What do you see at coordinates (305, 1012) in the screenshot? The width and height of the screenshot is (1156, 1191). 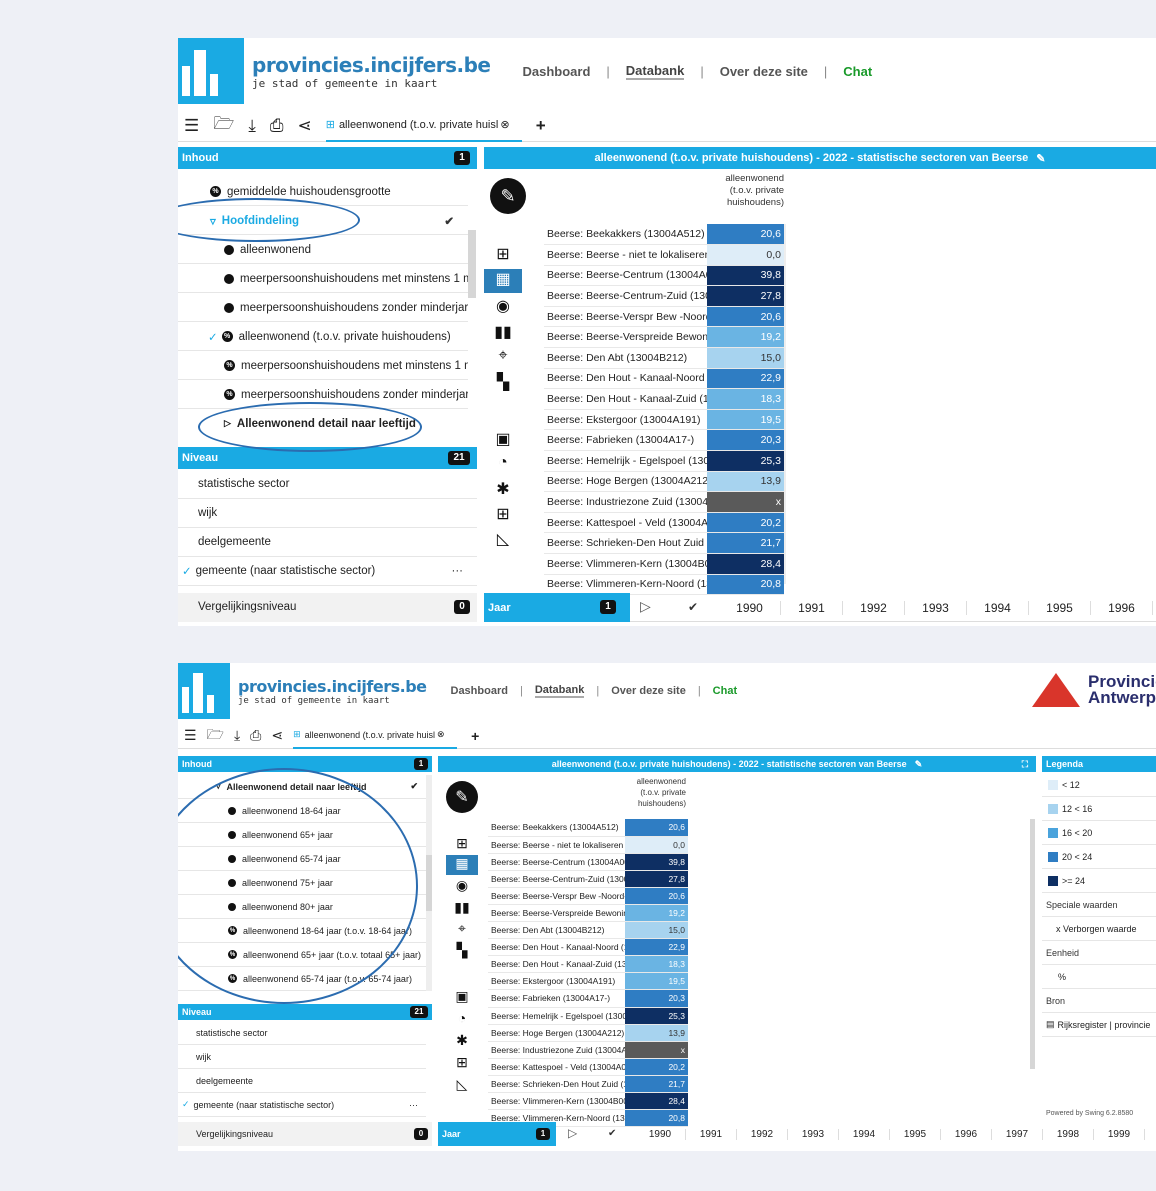 I see `niveau-header: Niveau` at bounding box center [305, 1012].